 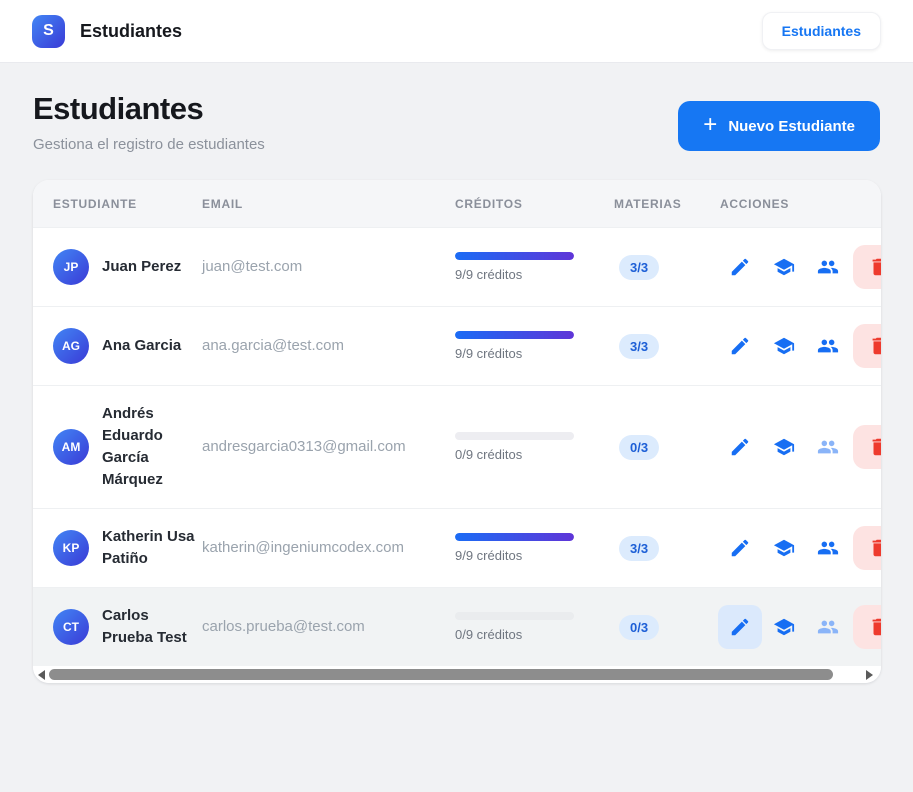 I want to click on app-title: Estudiantes, so click(x=131, y=30).